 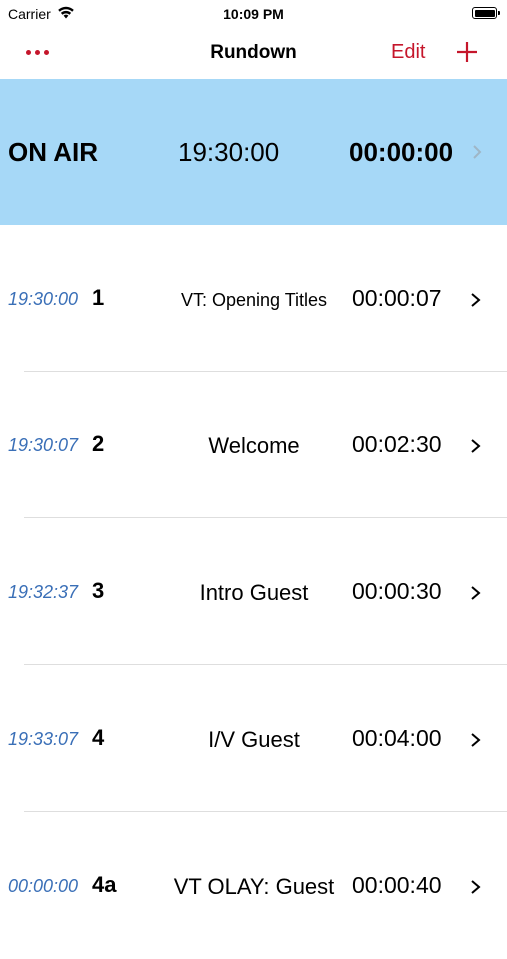 What do you see at coordinates (229, 152) in the screenshot?
I see `on-air-clock: 19:30:00` at bounding box center [229, 152].